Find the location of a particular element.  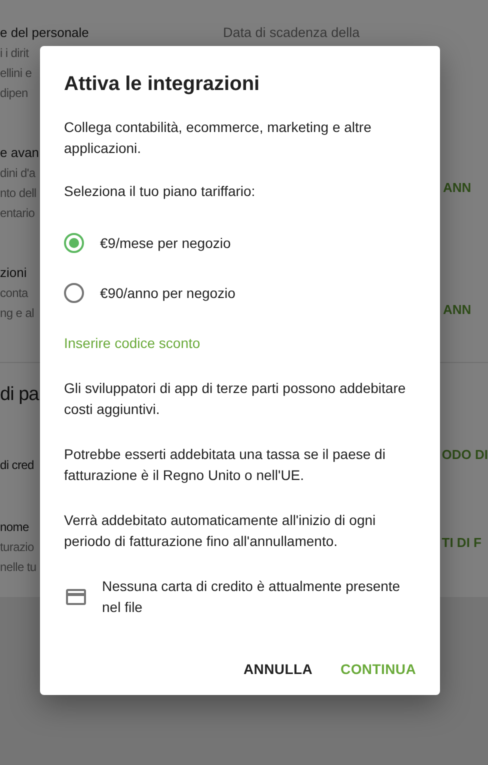

plan-option: €9/mese per negozio is located at coordinates (165, 243).